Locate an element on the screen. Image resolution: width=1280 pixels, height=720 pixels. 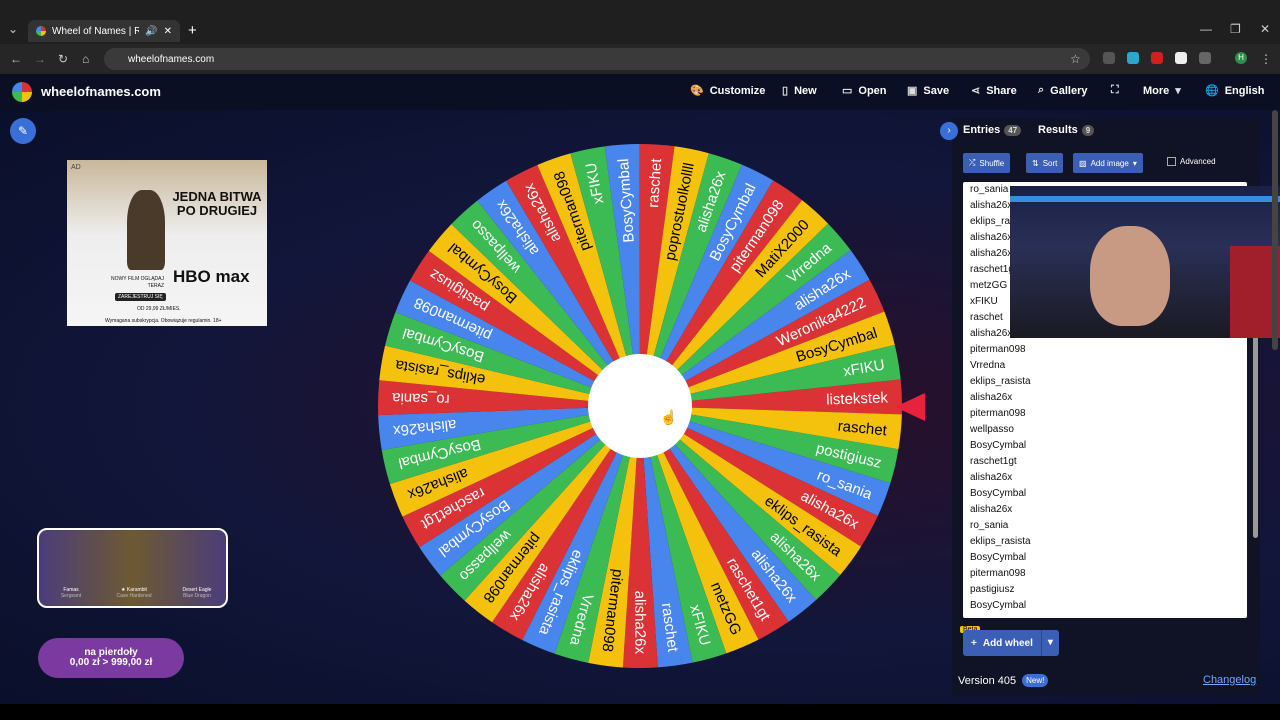
language-label: English is located at coordinates (1244, 90).